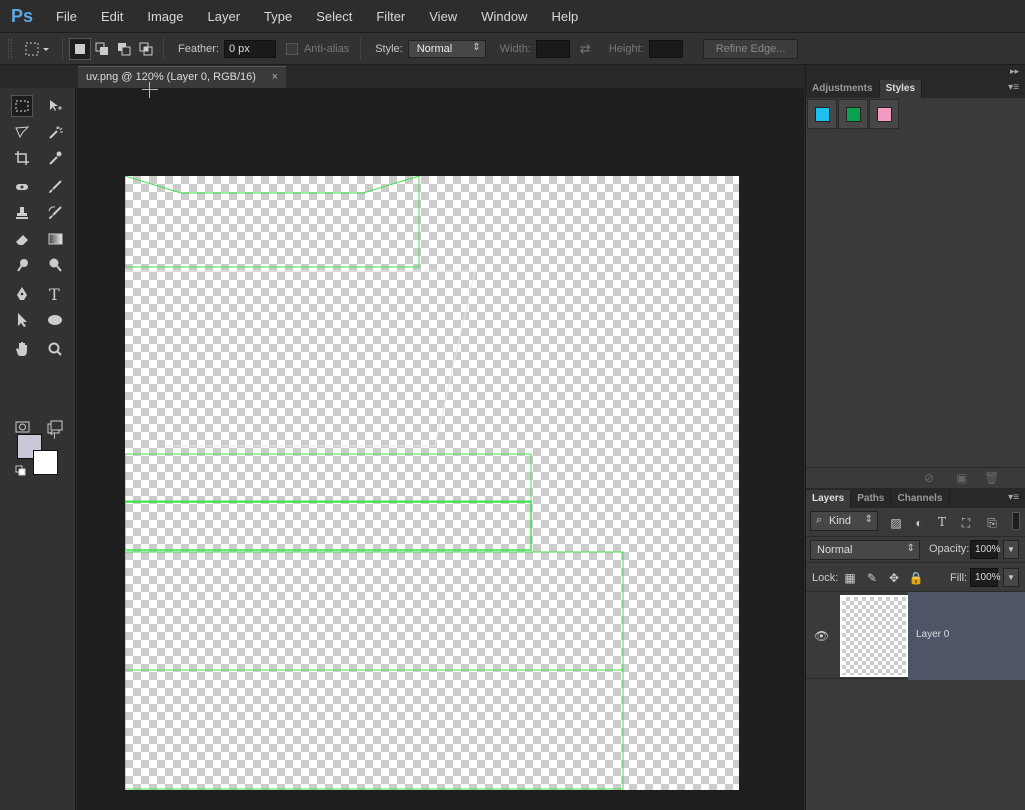 This screenshot has height=810, width=1025. Describe the element at coordinates (21, 472) in the screenshot. I see `default-colors-icon` at that location.